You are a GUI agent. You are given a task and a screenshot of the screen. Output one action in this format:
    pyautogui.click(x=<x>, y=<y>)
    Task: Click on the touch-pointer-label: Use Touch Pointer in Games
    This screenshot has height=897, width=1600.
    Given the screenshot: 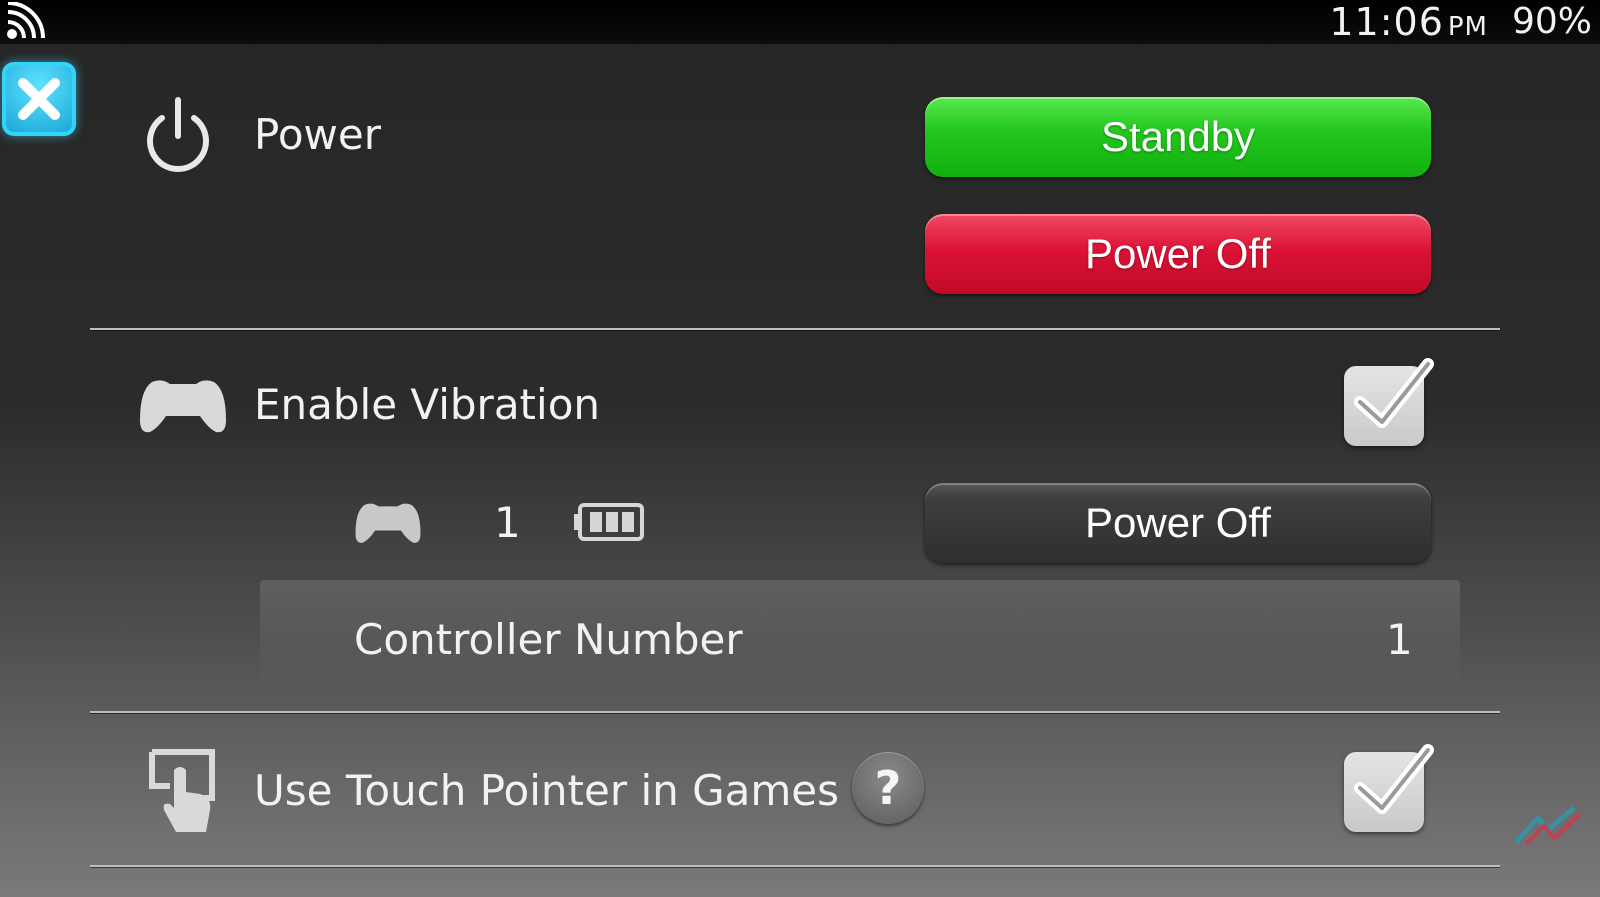 What is the action you would take?
    pyautogui.click(x=547, y=790)
    